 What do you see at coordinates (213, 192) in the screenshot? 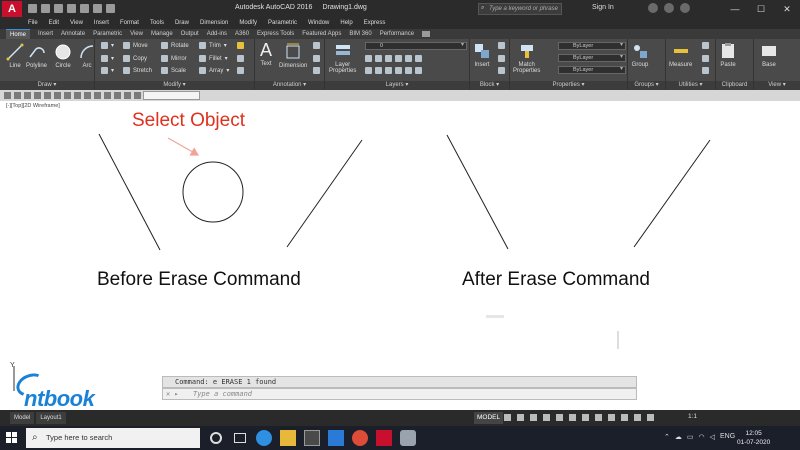
I see `selected-circle` at bounding box center [213, 192].